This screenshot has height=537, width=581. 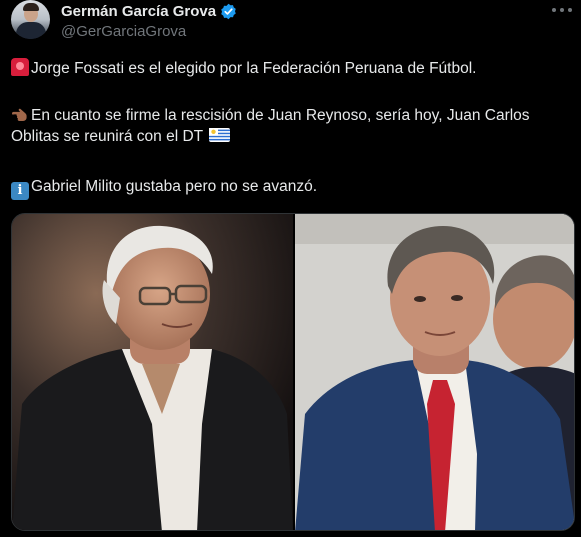 I want to click on author-avatar, so click(x=30, y=19).